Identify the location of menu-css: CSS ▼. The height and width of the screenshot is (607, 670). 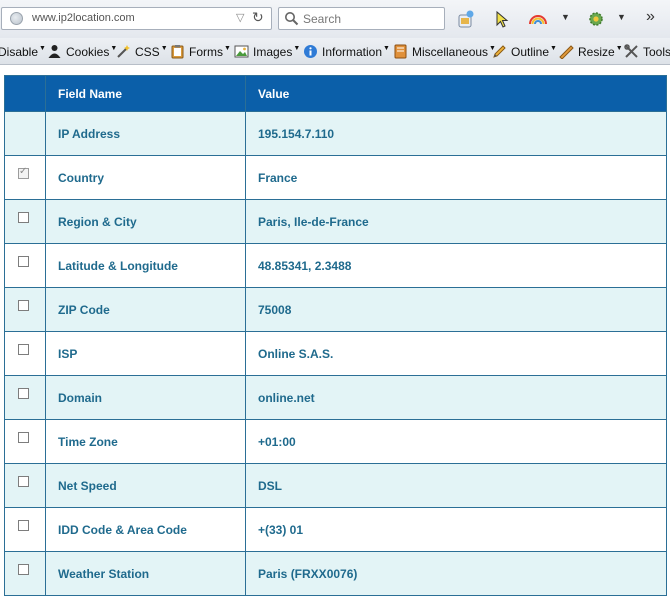
(142, 51).